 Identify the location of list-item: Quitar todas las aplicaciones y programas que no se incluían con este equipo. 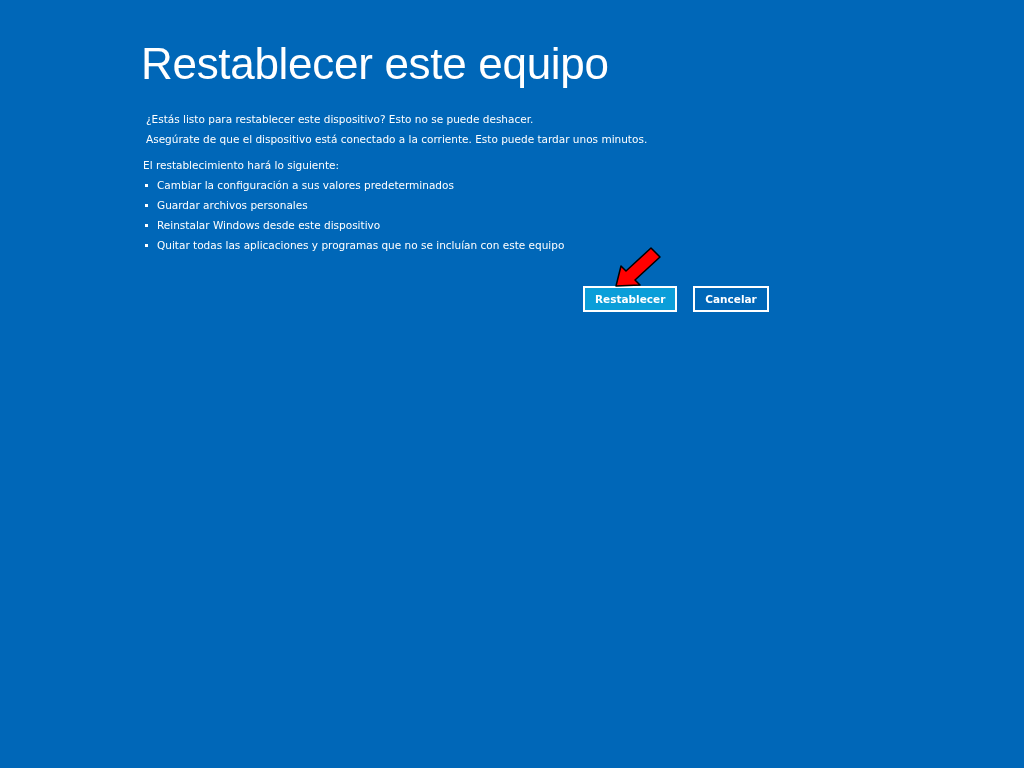
(361, 245).